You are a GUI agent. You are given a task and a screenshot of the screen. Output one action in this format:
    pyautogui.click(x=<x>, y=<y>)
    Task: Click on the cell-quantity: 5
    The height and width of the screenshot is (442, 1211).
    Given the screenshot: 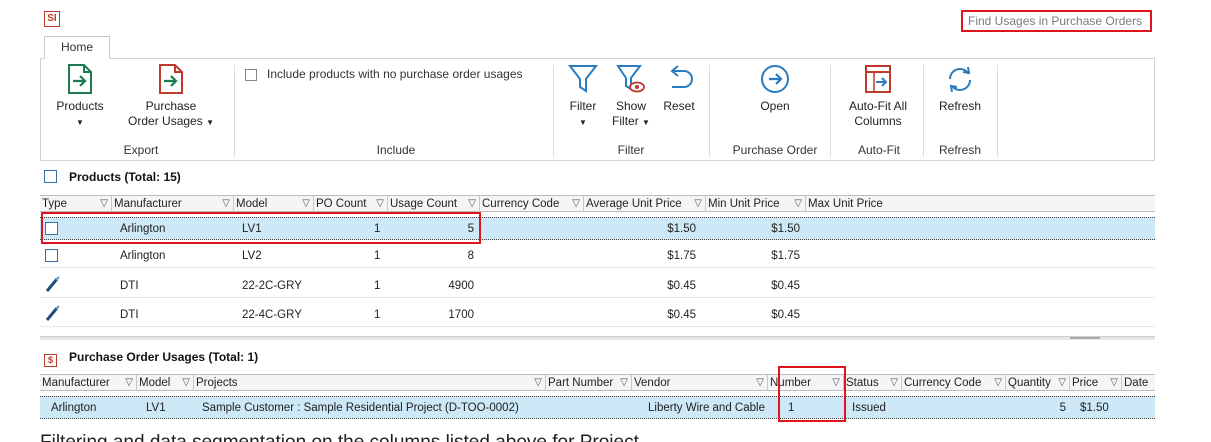 What is the action you would take?
    pyautogui.click(x=1062, y=408)
    